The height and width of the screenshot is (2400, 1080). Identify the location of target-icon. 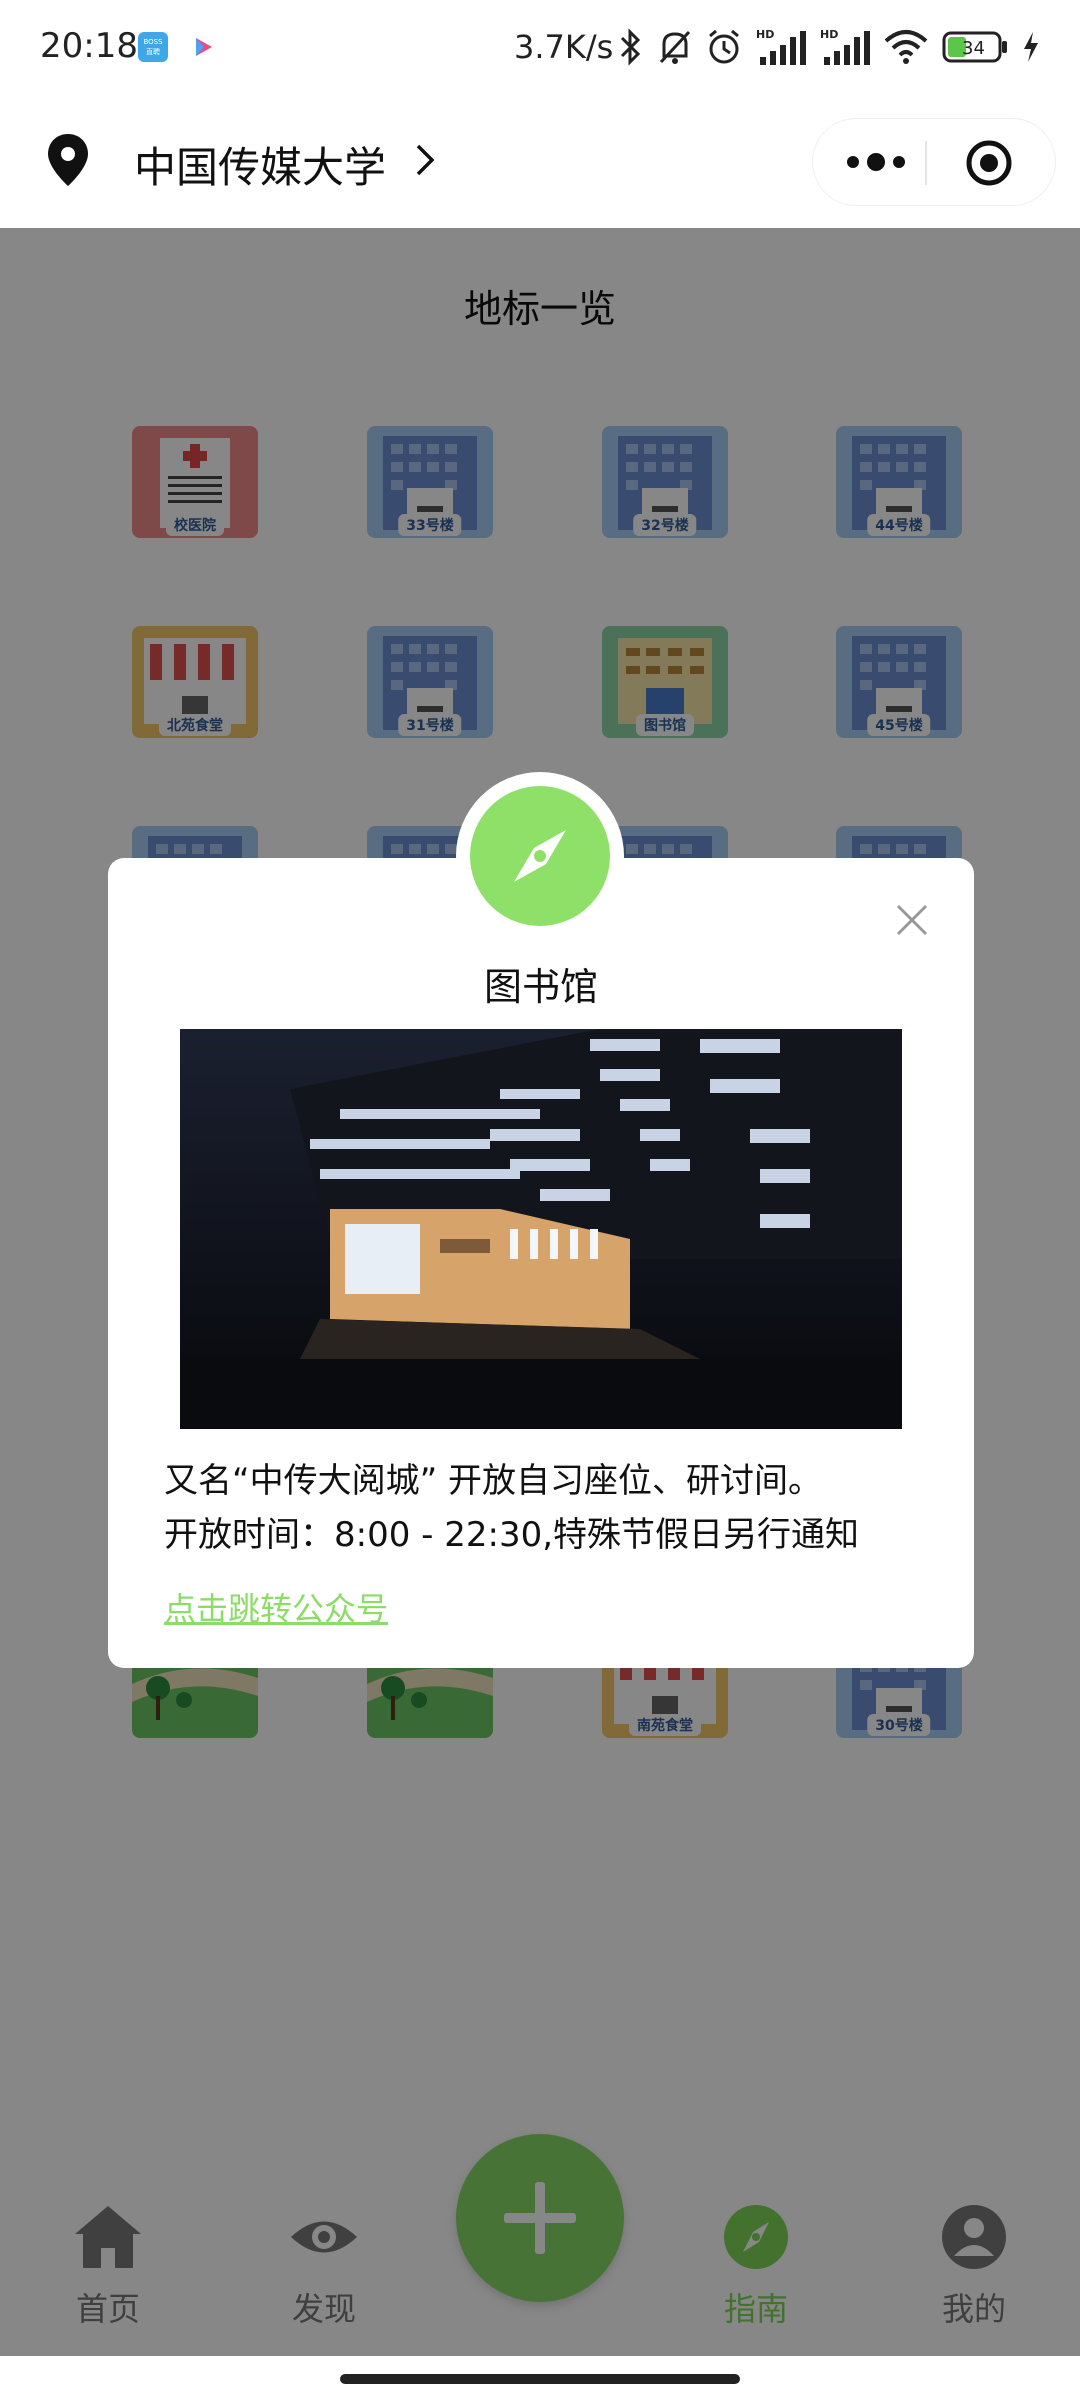
(989, 163).